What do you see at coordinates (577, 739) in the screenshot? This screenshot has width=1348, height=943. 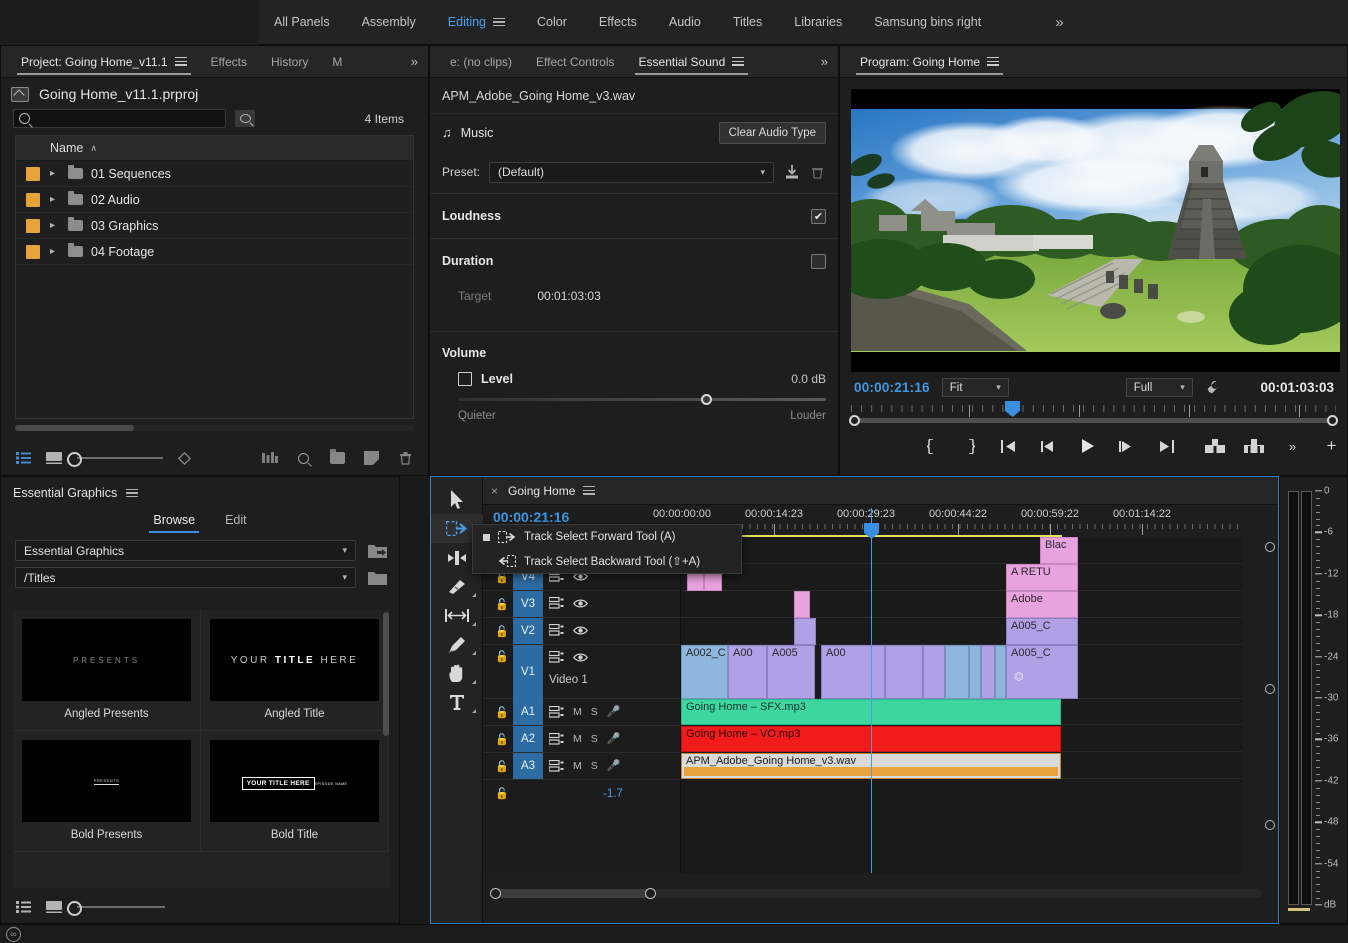 I see `mute-track-button: M` at bounding box center [577, 739].